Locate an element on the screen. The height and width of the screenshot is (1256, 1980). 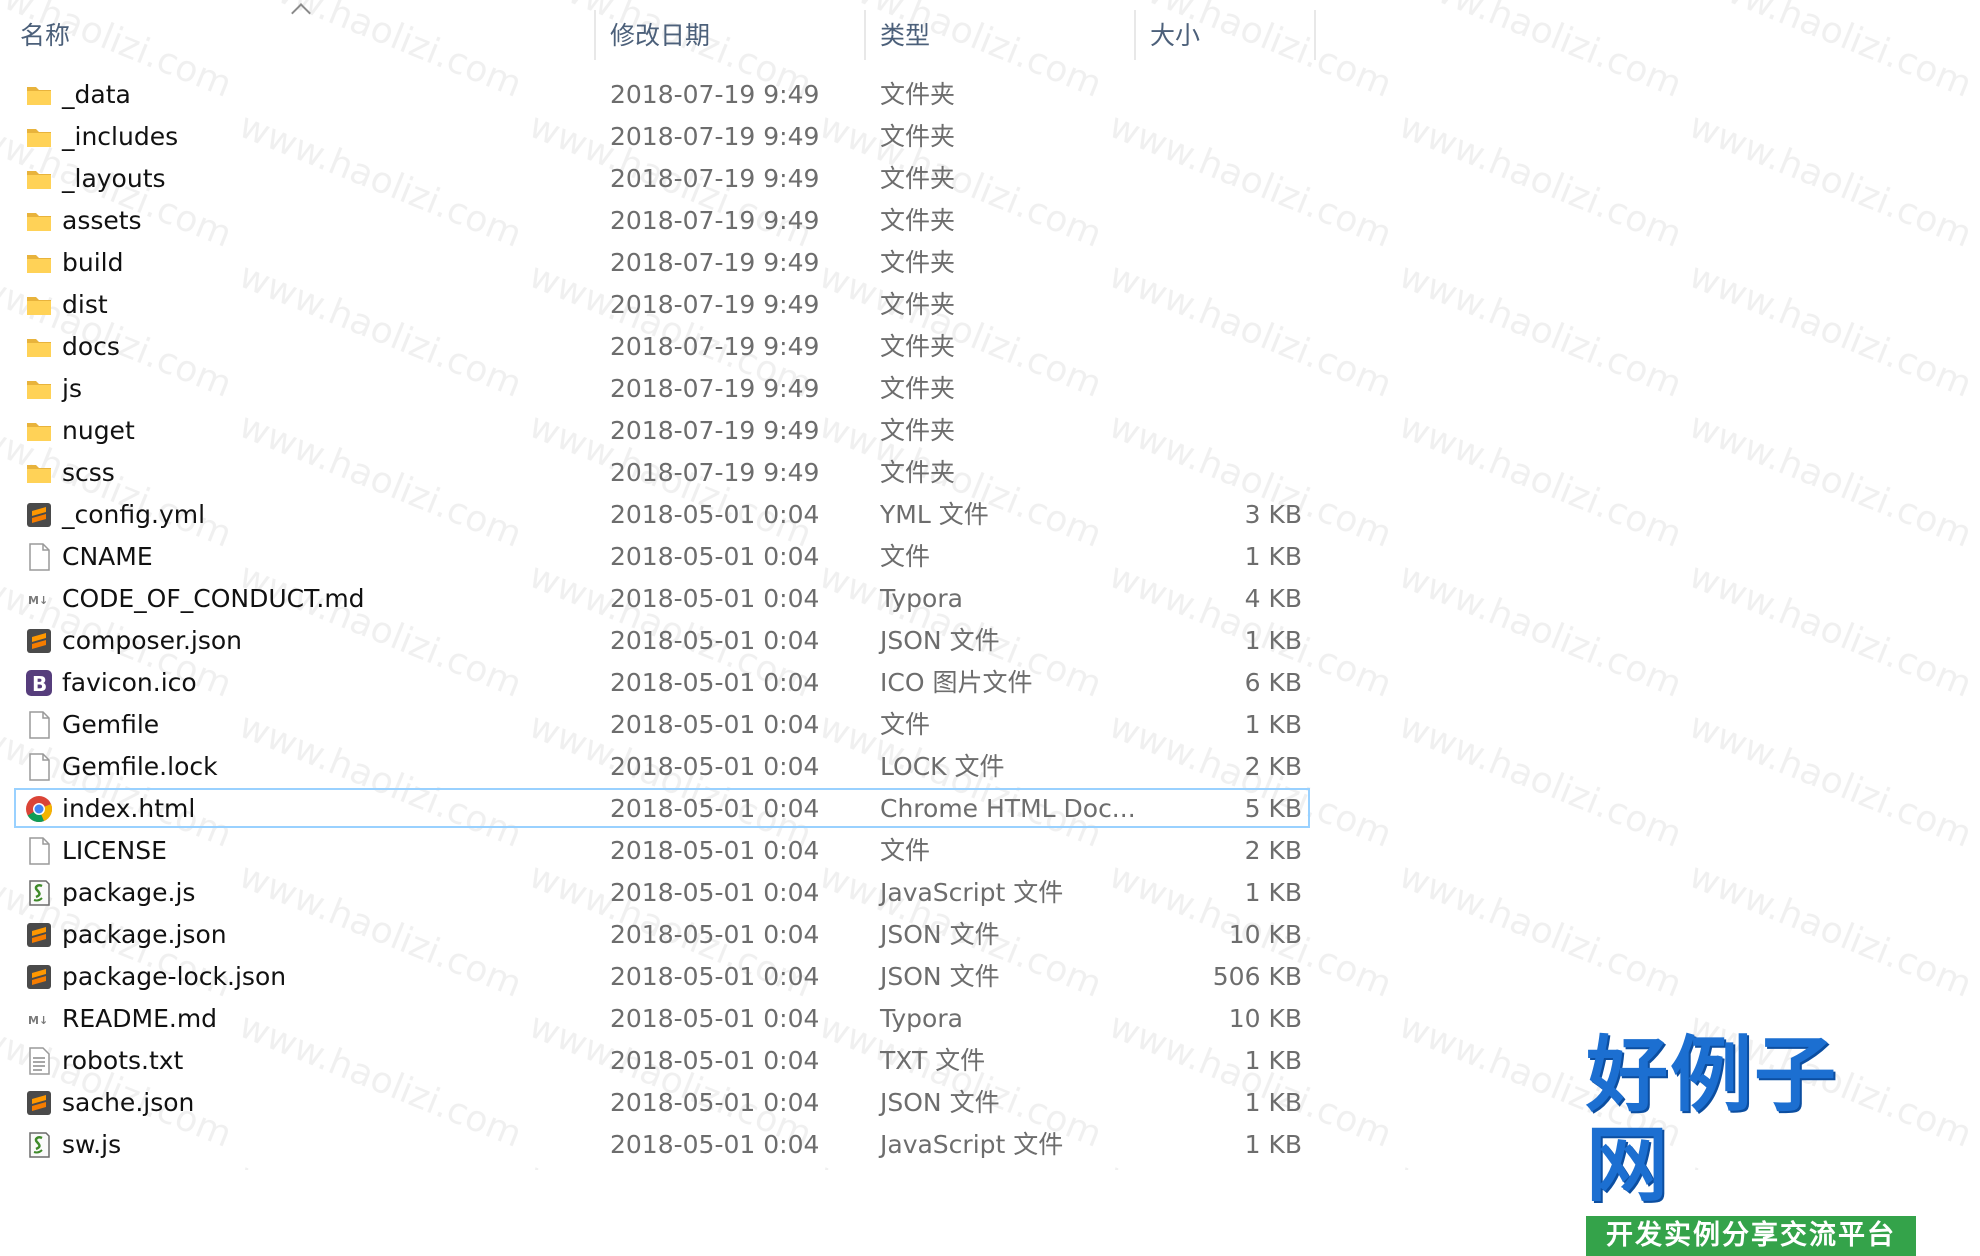
file-row: _layouts 2018-07-19 9:49 文件夹 is located at coordinates (660, 179).